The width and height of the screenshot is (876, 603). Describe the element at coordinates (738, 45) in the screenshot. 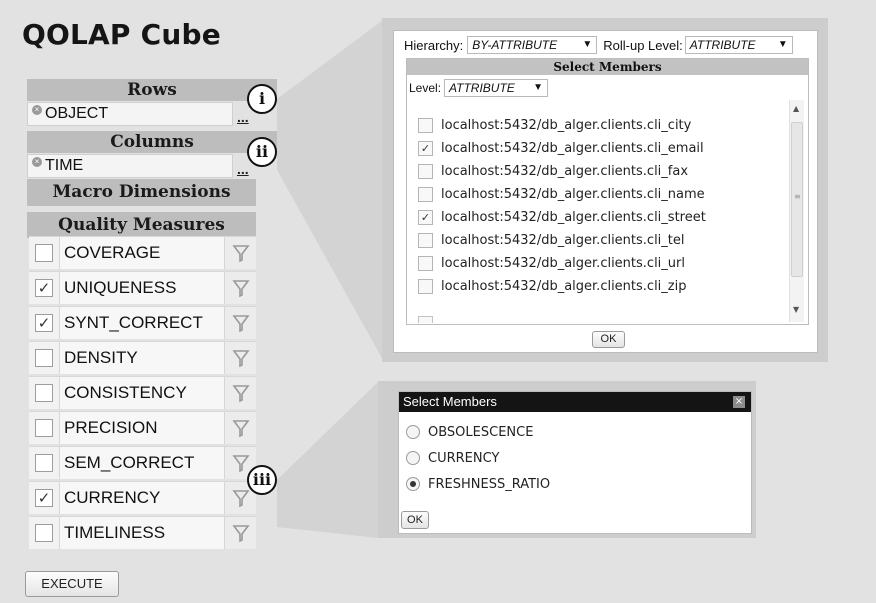

I see `rollup-select: ATTRIBUTE ▼` at that location.